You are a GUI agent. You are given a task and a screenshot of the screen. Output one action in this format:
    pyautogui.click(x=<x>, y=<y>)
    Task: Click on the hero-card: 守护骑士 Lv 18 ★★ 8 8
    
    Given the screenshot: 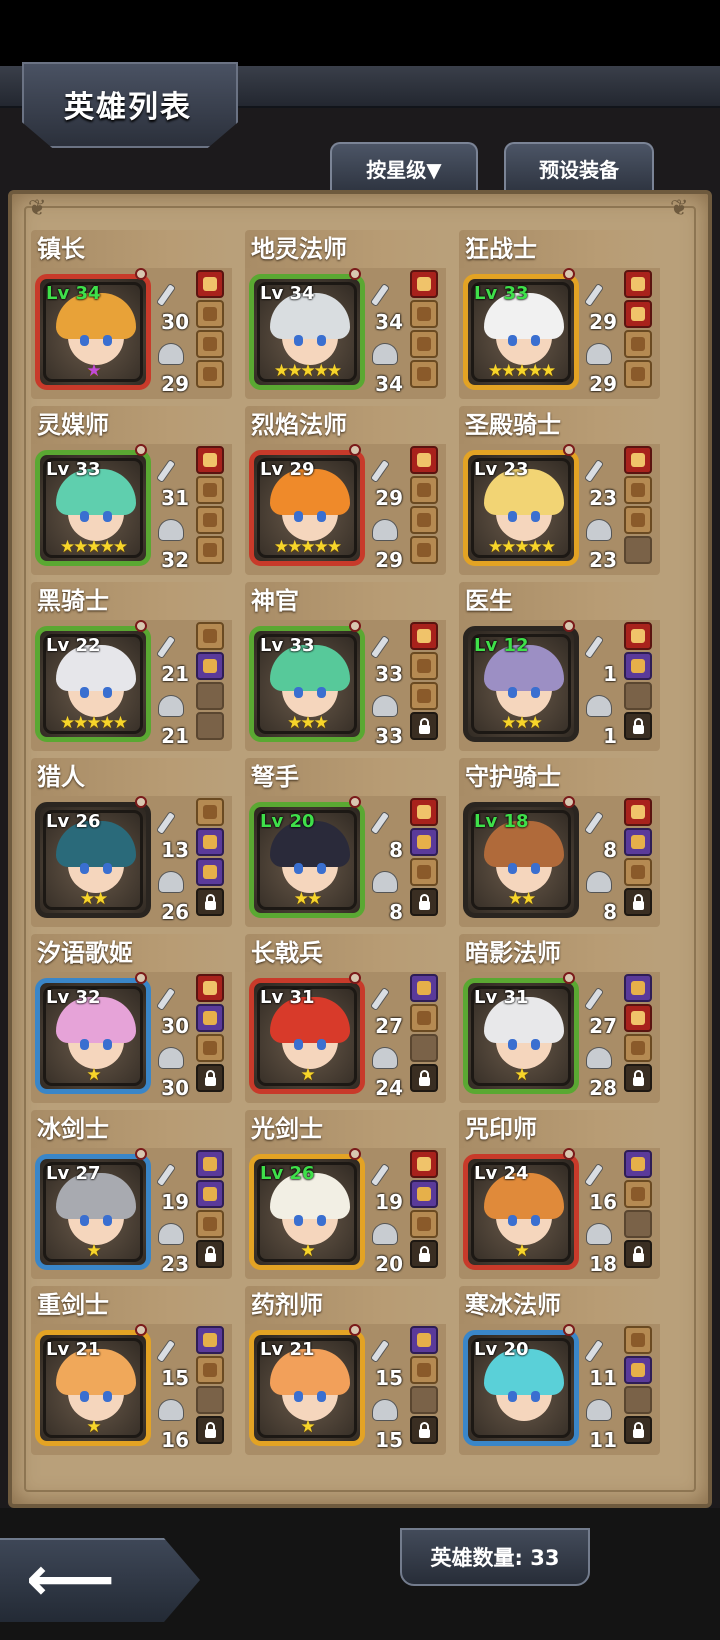 What is the action you would take?
    pyautogui.click(x=559, y=842)
    